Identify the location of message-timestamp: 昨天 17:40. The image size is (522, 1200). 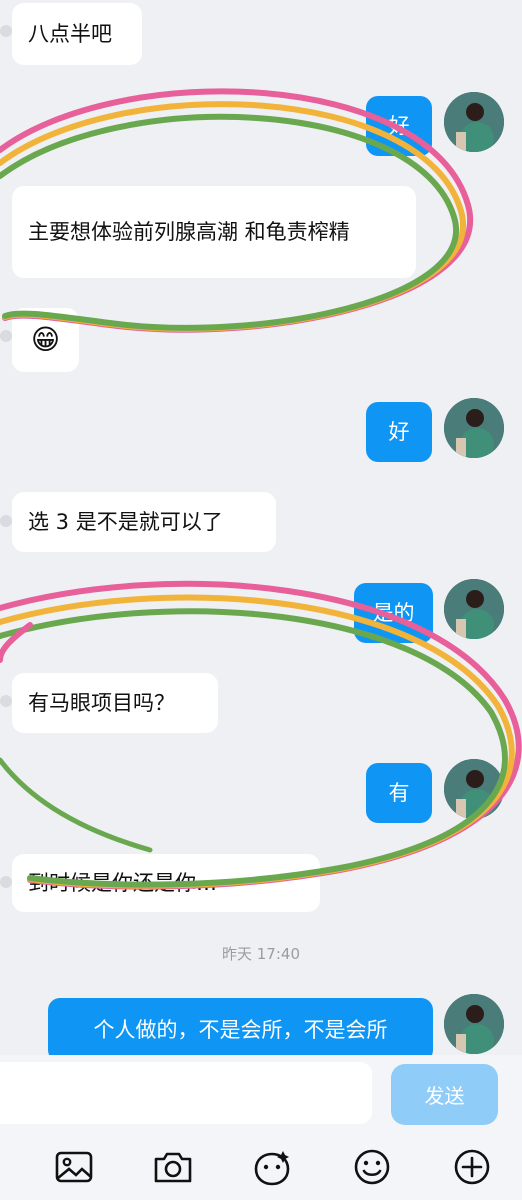
(261, 954).